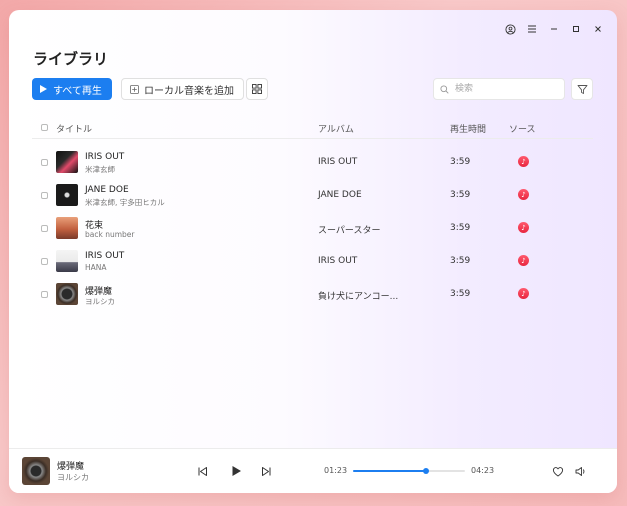 The height and width of the screenshot is (506, 627). Describe the element at coordinates (96, 267) in the screenshot. I see `track-artist: HANA` at that location.